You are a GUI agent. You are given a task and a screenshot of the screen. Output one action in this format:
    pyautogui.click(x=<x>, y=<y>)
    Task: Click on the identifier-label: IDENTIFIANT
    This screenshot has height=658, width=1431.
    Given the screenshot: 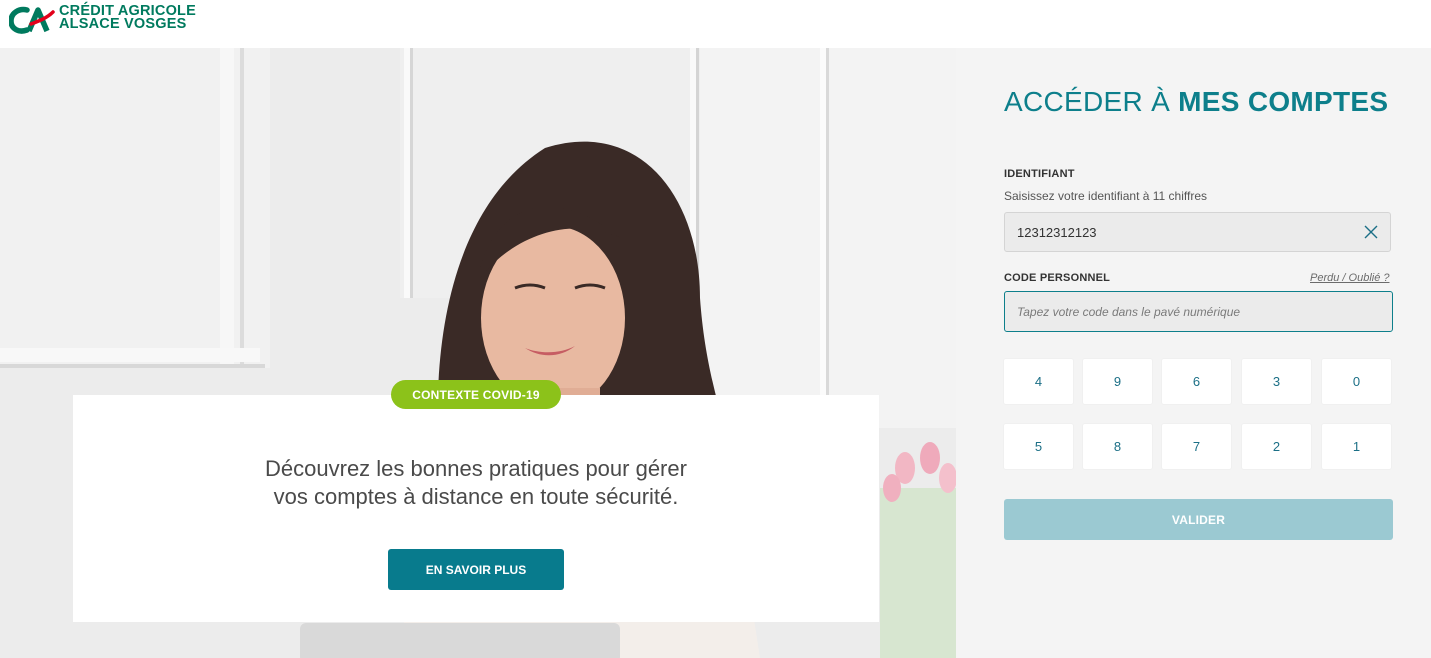 What is the action you would take?
    pyautogui.click(x=1039, y=174)
    